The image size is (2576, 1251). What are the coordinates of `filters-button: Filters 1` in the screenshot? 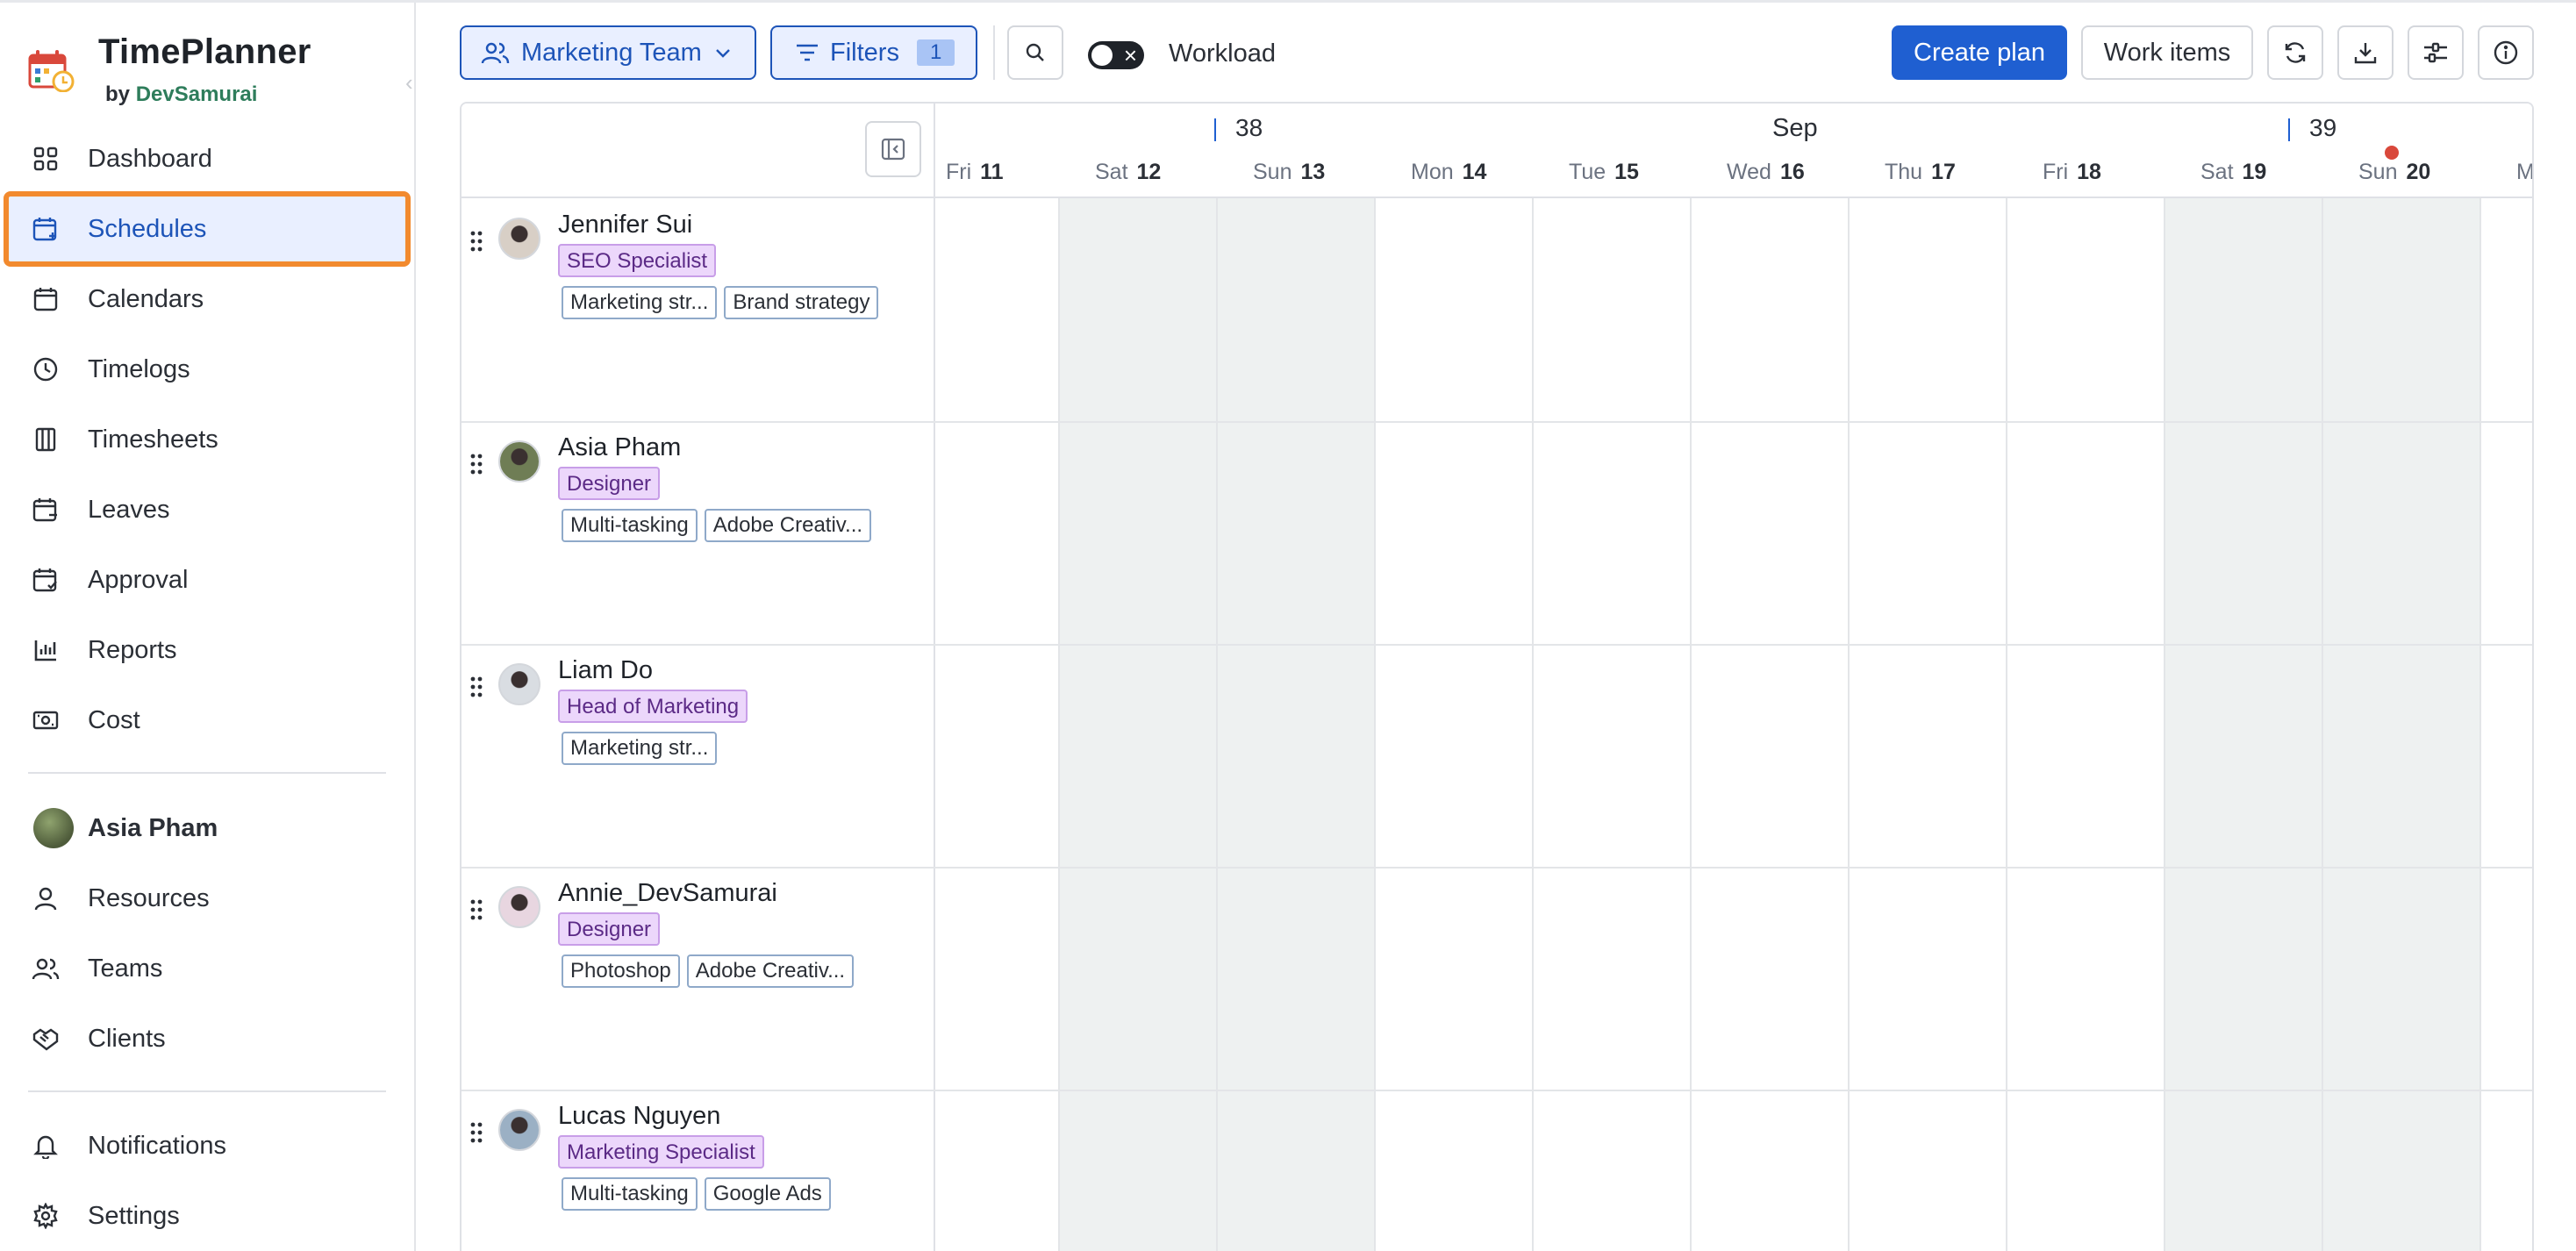 It's located at (873, 52).